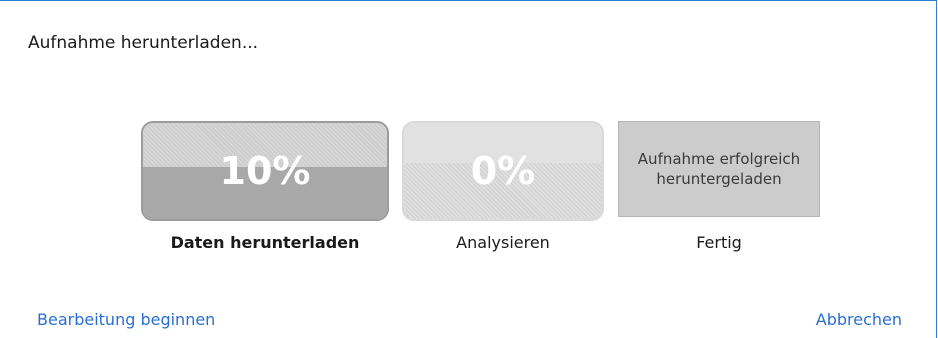  I want to click on step-analyze-progress-tile: 0%, so click(503, 171).